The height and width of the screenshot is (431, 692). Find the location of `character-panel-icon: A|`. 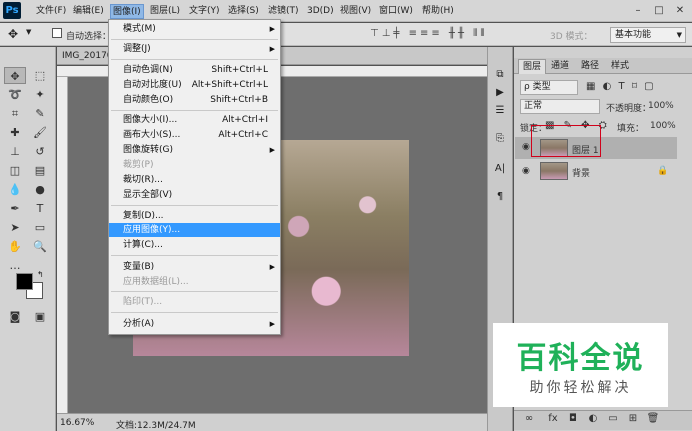

character-panel-icon: A| is located at coordinates (500, 169).